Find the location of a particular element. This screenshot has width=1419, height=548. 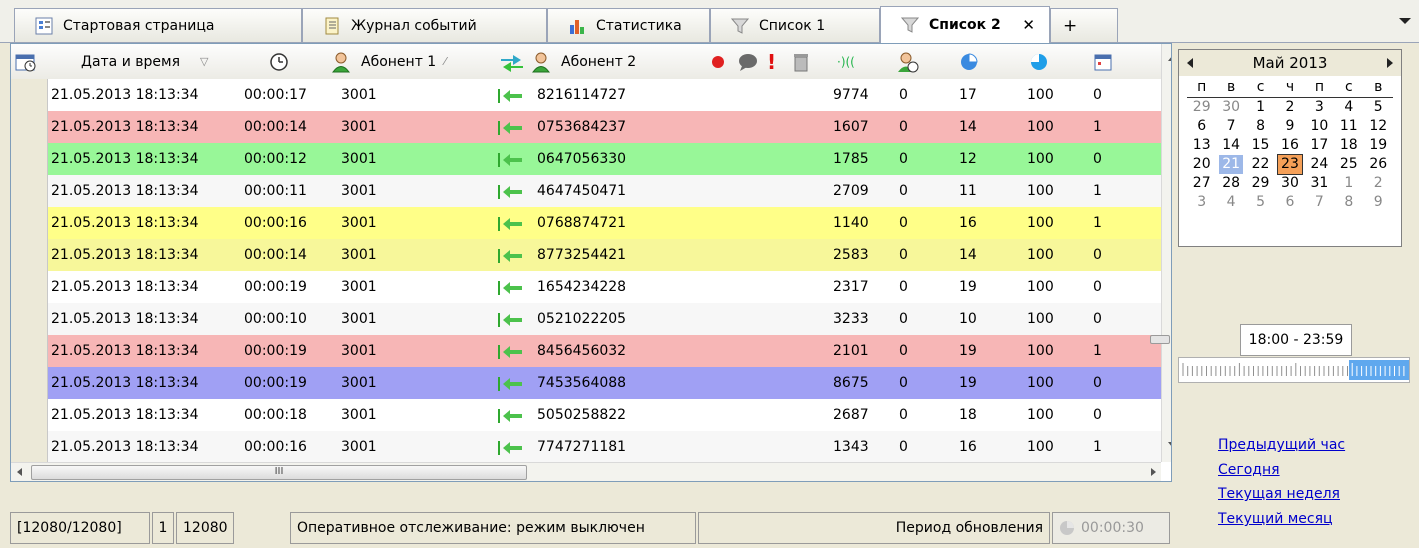

vertical-scrollbar is located at coordinates (1166, 253).